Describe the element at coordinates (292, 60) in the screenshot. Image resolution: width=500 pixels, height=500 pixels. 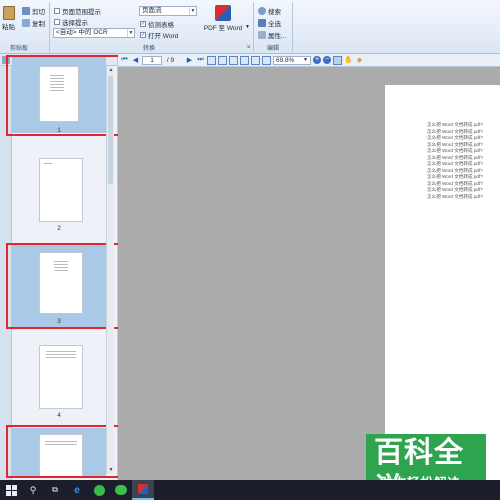
I see `zoom-select: 69.8% ▼` at that location.